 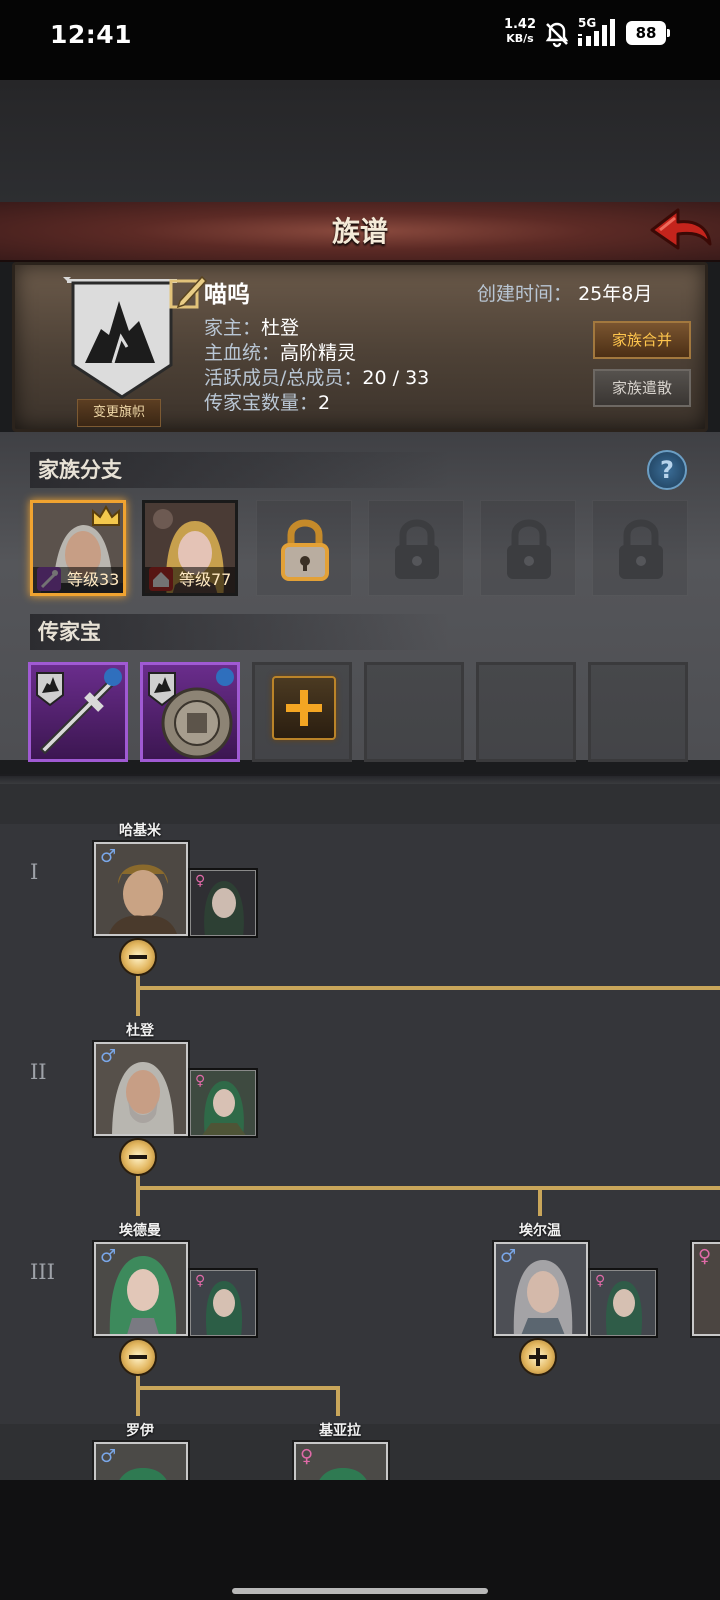 What do you see at coordinates (525, 294) in the screenshot?
I see `created-label: 创建时间：` at bounding box center [525, 294].